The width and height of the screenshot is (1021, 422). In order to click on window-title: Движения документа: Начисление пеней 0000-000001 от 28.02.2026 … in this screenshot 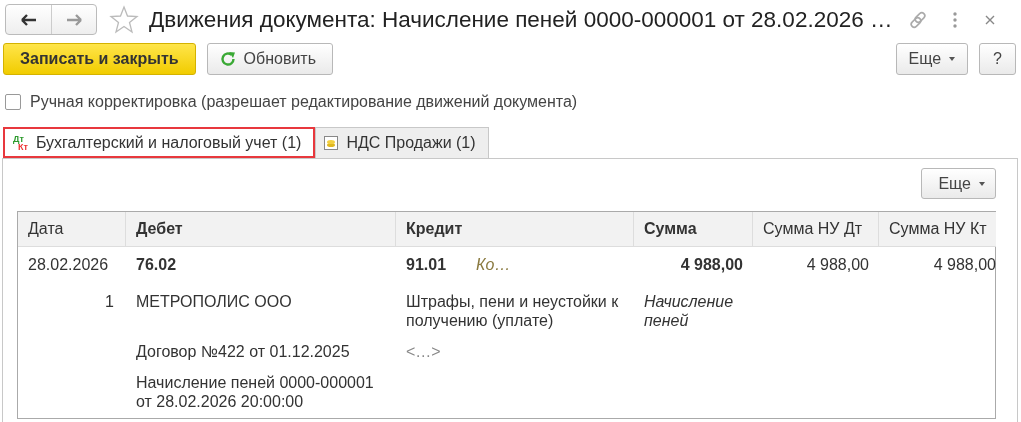, I will do `click(521, 19)`.